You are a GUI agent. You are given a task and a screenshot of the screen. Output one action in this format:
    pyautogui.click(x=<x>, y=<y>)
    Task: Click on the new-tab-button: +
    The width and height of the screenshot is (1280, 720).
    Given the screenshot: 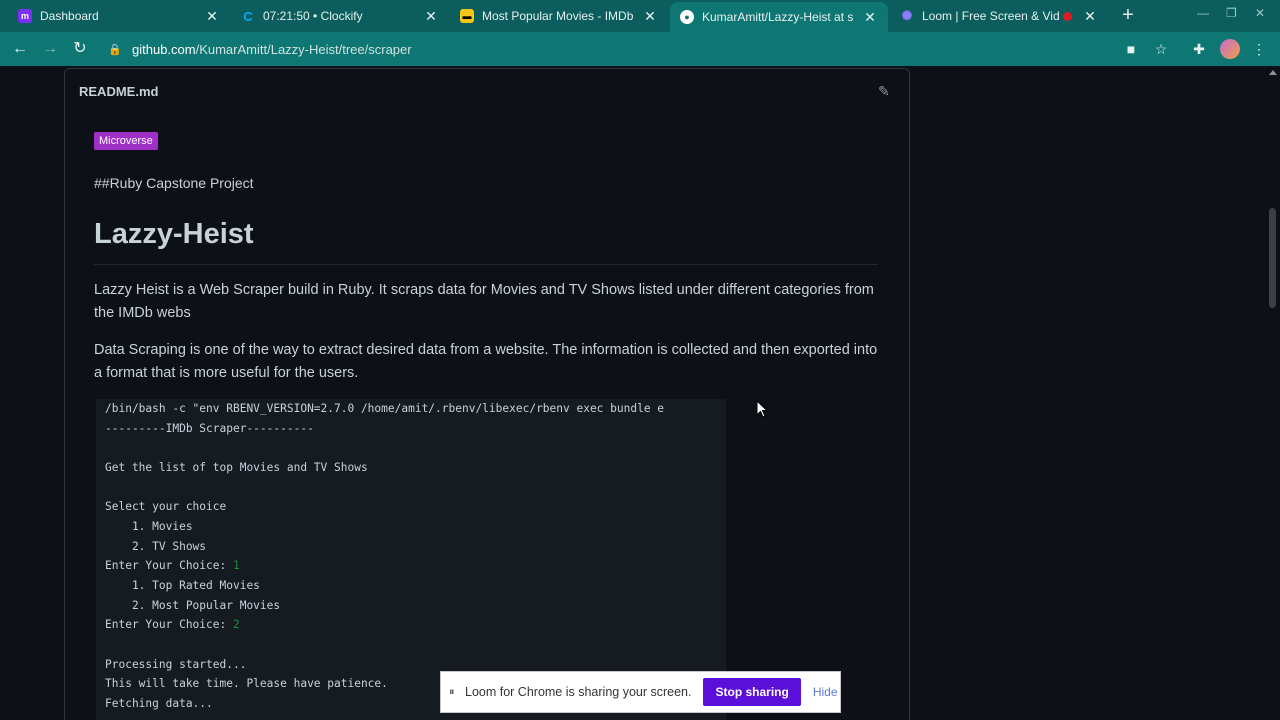 What is the action you would take?
    pyautogui.click(x=1128, y=16)
    